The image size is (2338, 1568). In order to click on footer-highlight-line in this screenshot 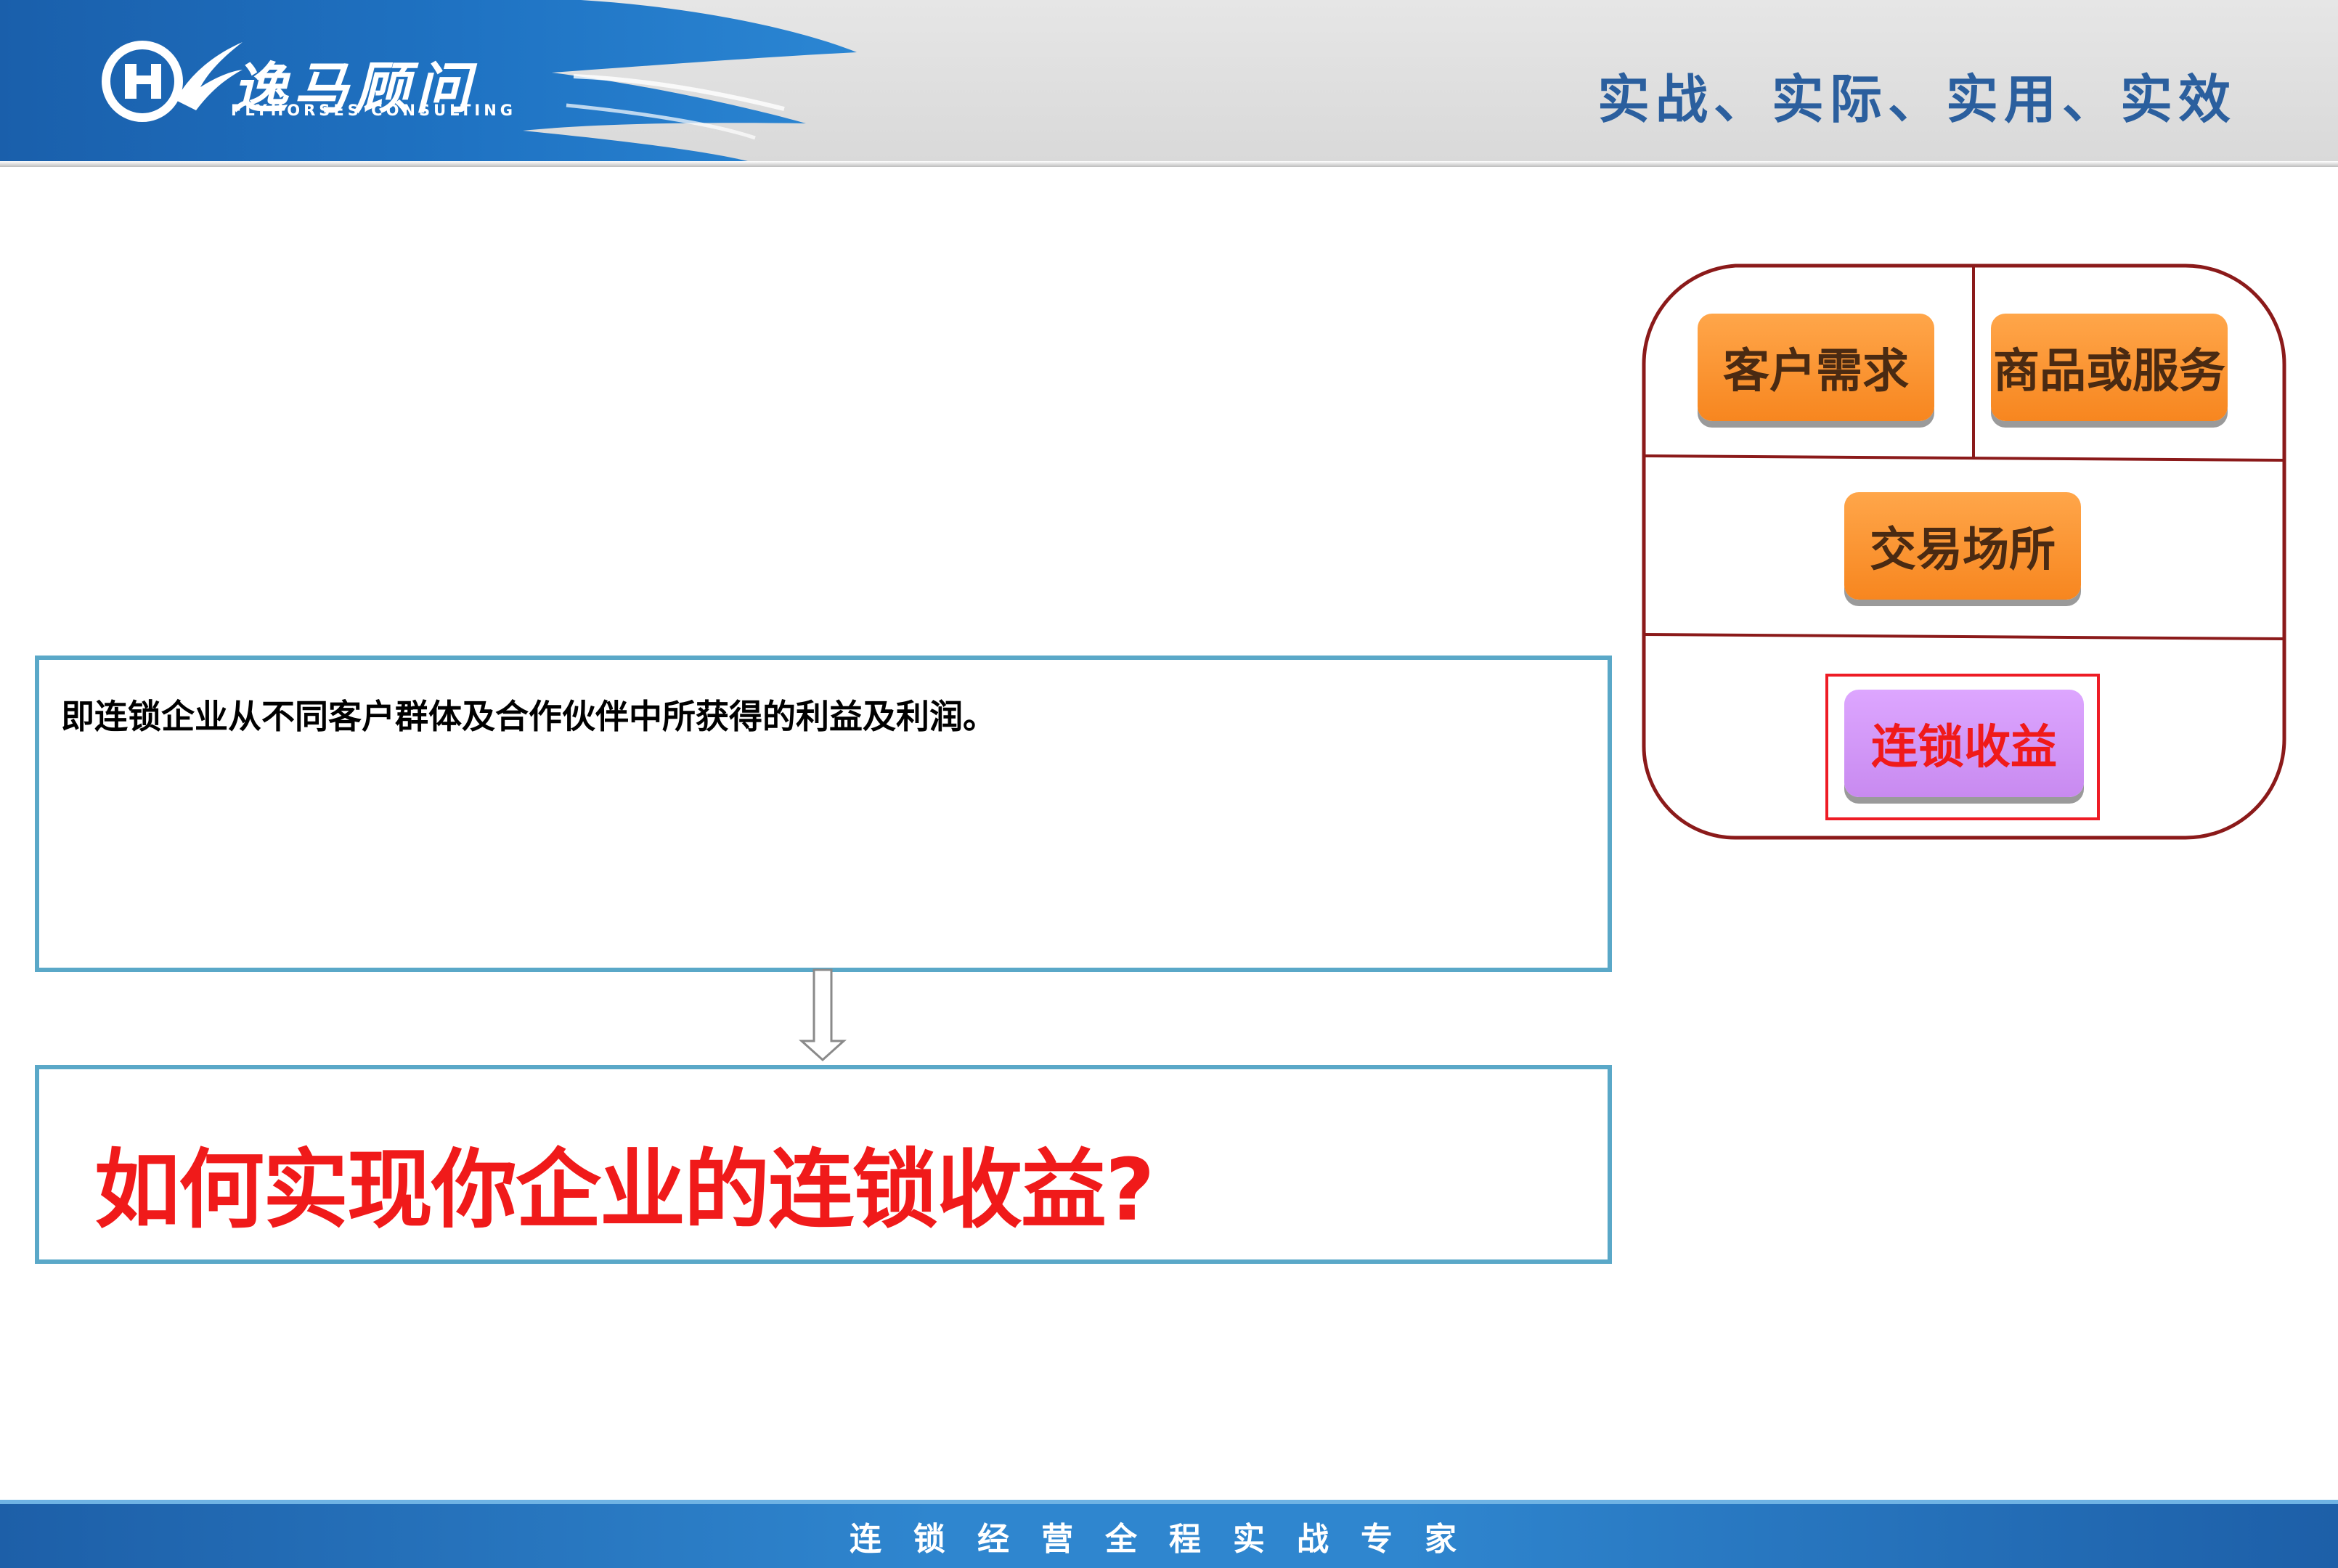, I will do `click(1169, 1502)`.